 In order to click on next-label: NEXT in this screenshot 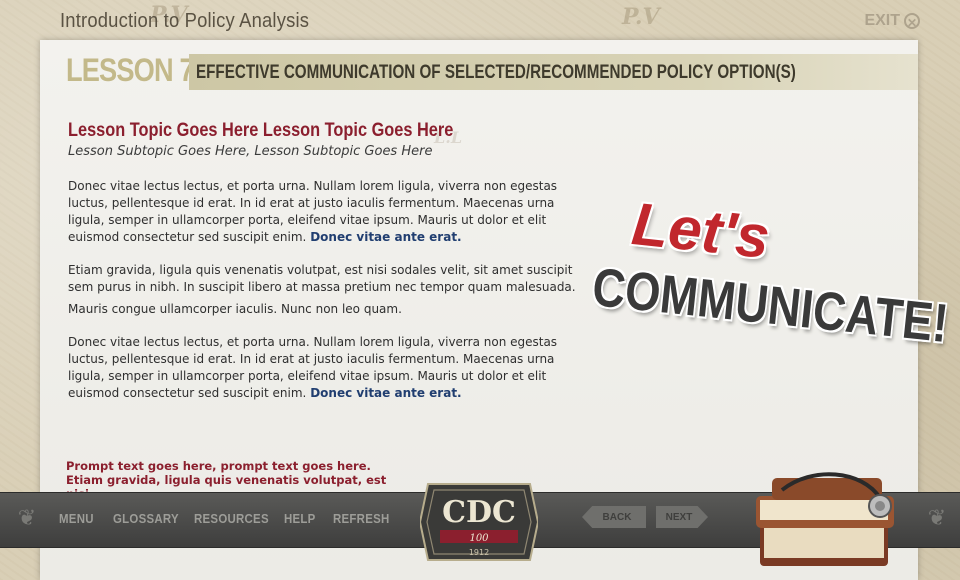, I will do `click(679, 517)`.